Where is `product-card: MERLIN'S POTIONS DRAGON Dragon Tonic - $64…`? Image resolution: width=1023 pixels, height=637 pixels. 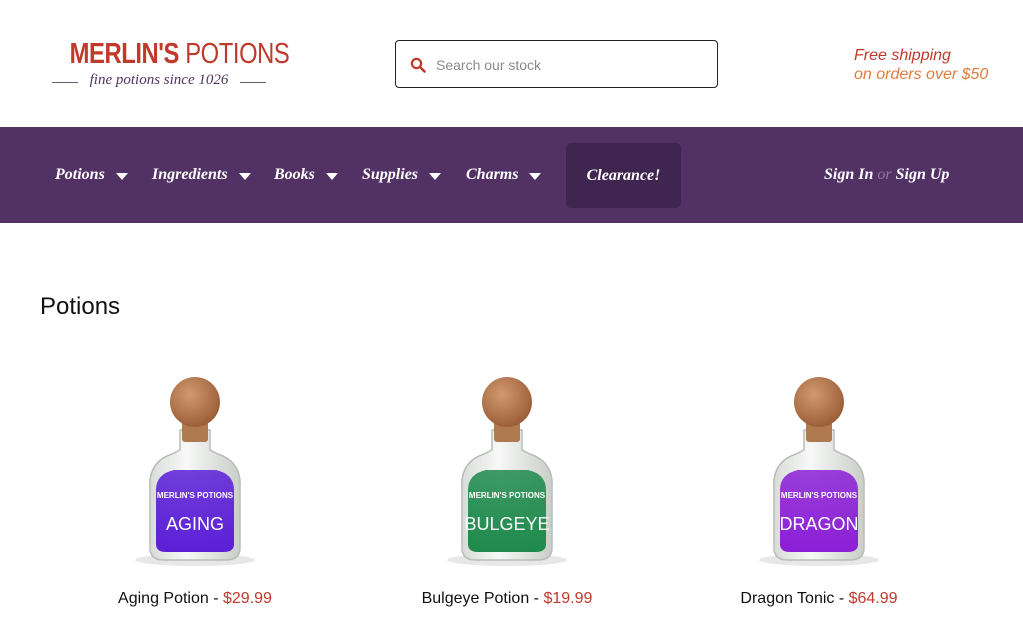 product-card: MERLIN'S POTIONS DRAGON Dragon Tonic - $64… is located at coordinates (819, 490).